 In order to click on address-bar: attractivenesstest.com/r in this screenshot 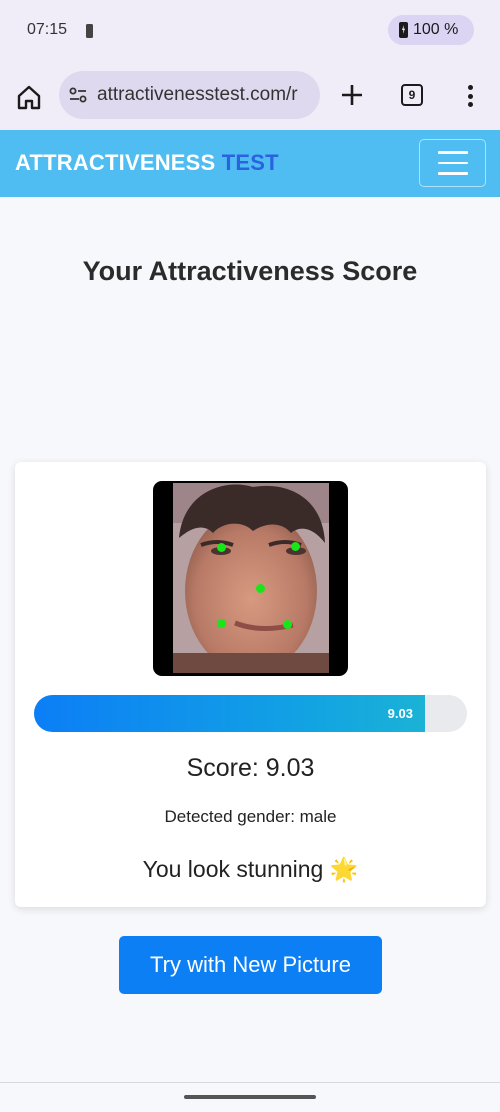, I will do `click(189, 95)`.